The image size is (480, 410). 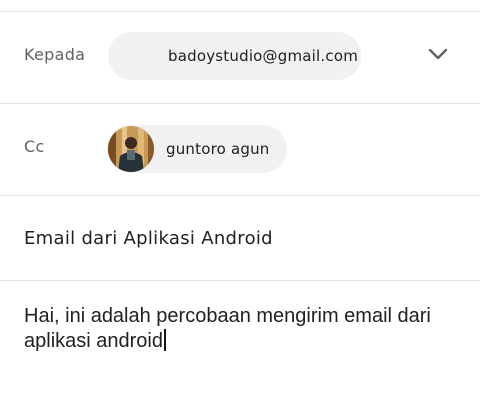 What do you see at coordinates (164, 340) in the screenshot?
I see `text-cursor` at bounding box center [164, 340].